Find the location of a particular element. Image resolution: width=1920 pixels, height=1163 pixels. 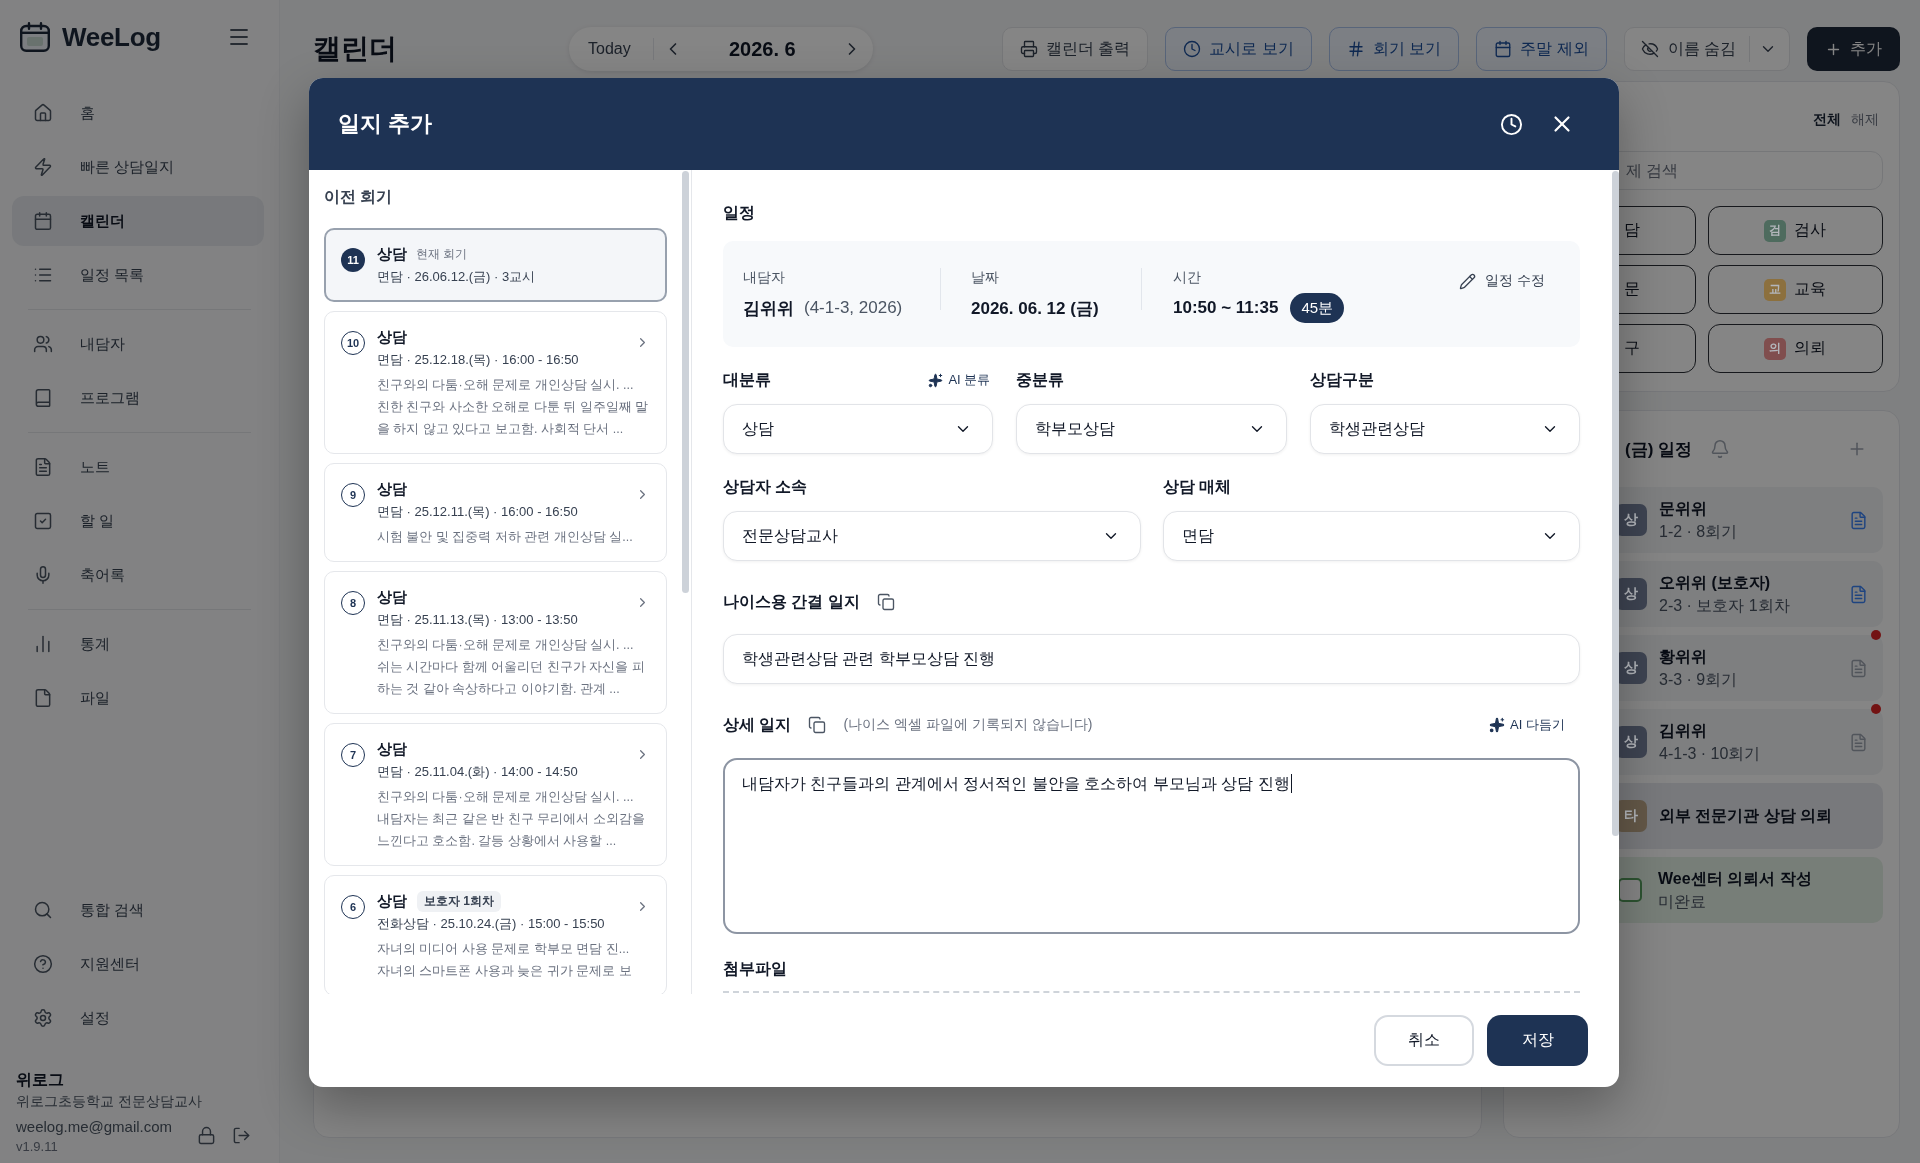

category-select: 학생관련상담 is located at coordinates (1444, 429).